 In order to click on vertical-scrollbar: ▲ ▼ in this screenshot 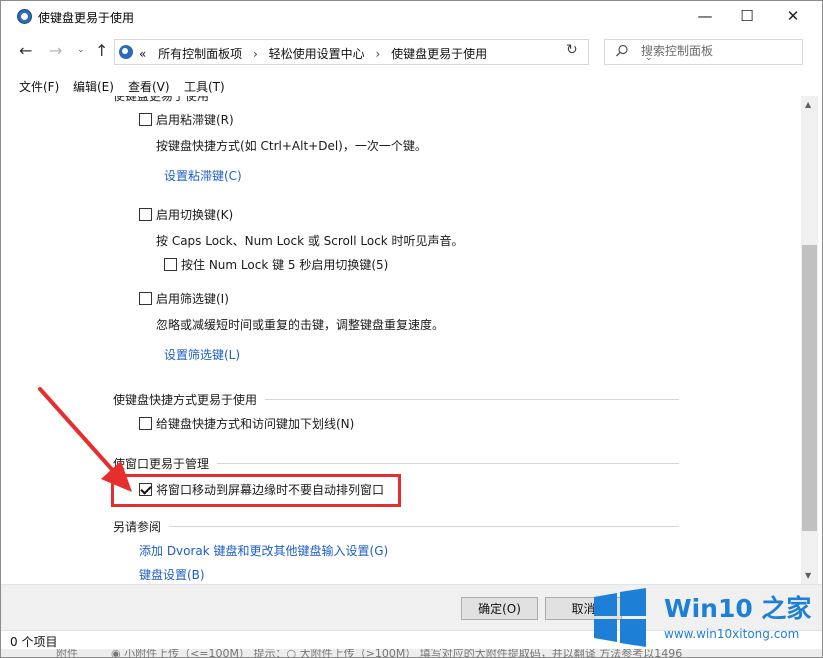, I will do `click(809, 340)`.